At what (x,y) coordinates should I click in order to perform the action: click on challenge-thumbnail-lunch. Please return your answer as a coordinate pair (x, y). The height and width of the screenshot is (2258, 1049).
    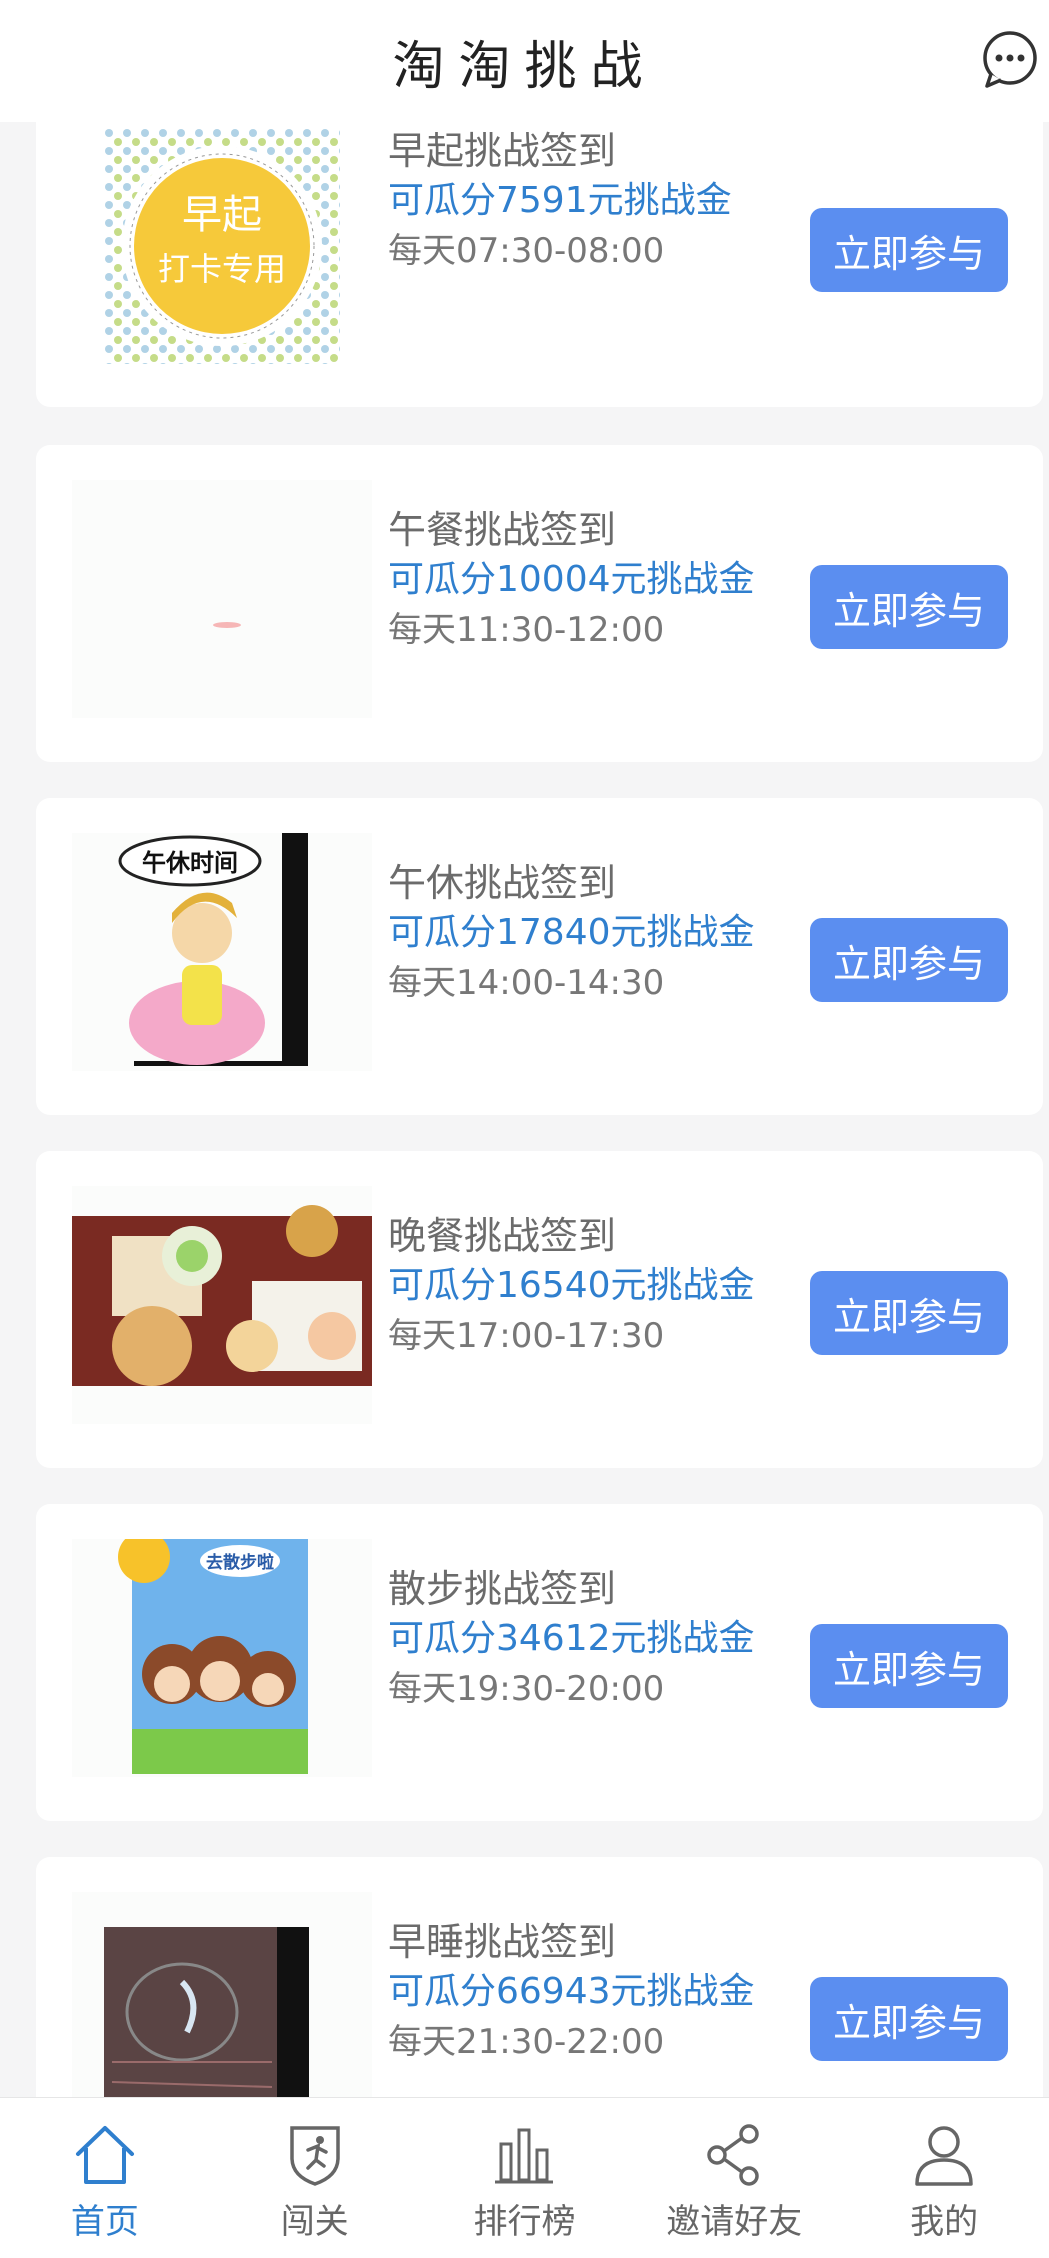
    Looking at the image, I should click on (222, 599).